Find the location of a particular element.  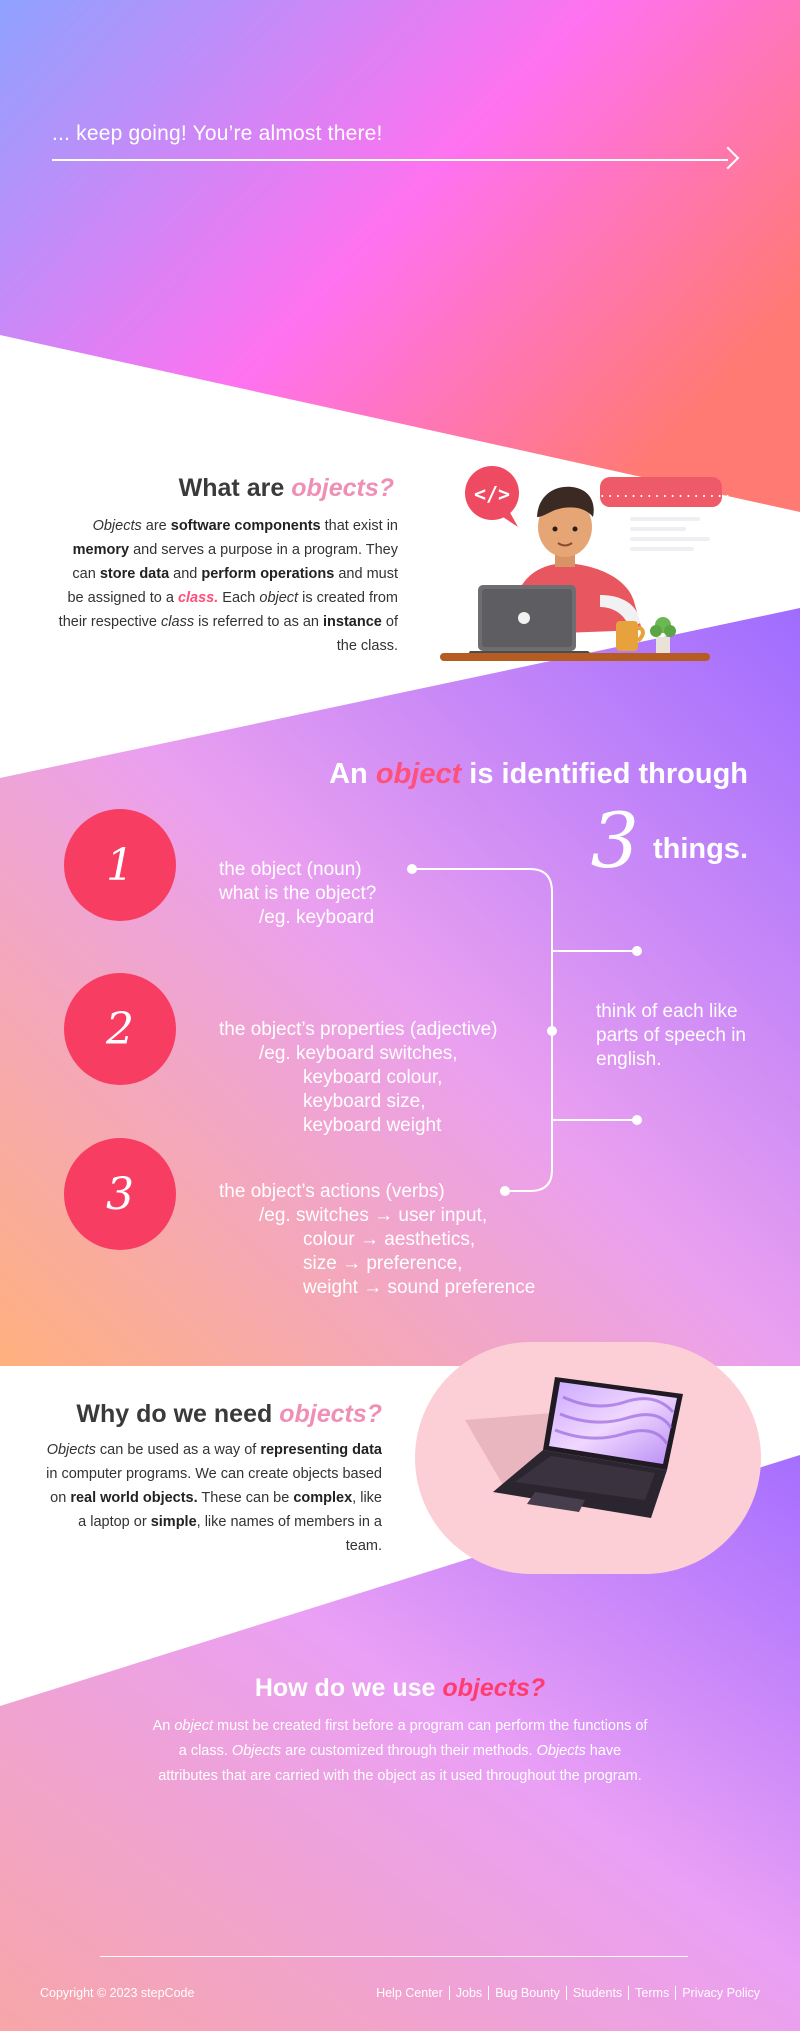

rich-text-run: Each is located at coordinates (239, 598).